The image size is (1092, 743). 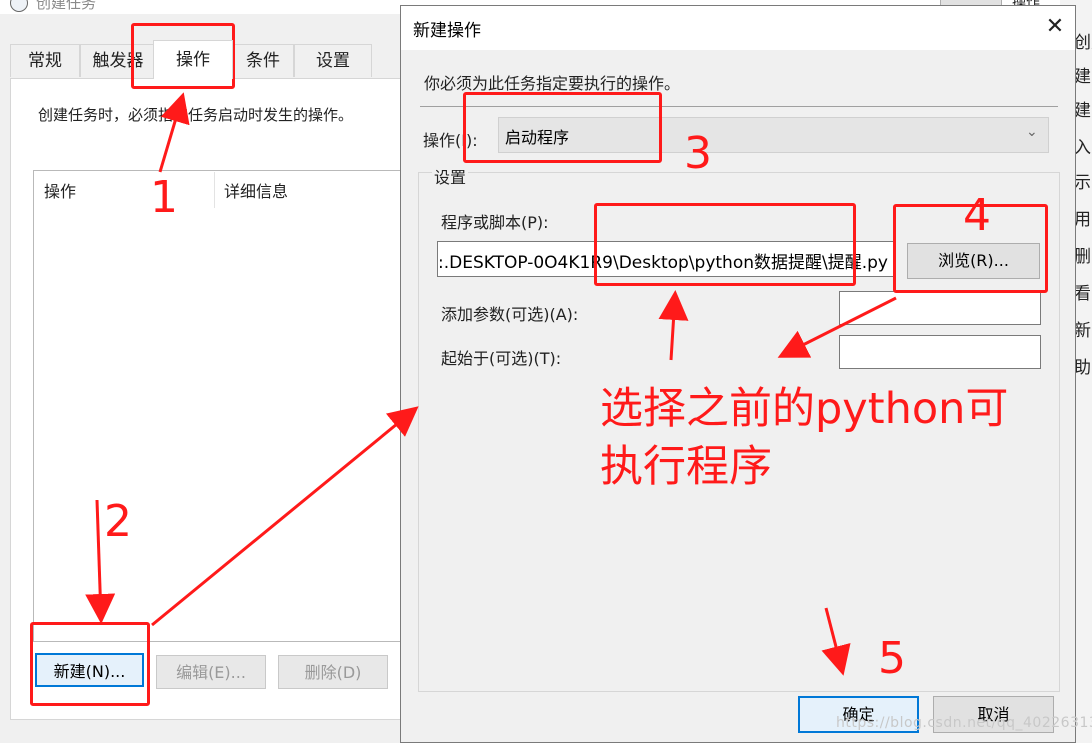 I want to click on column-divider, so click(x=214, y=190).